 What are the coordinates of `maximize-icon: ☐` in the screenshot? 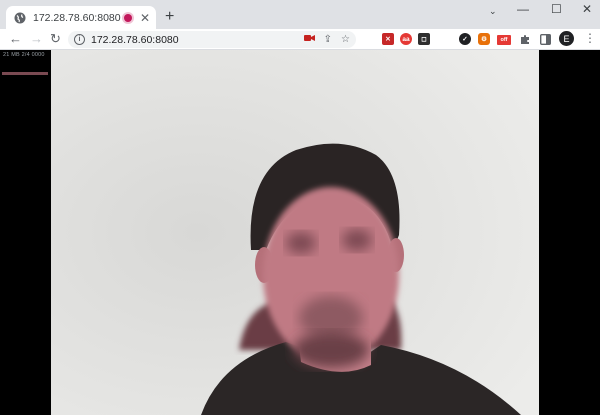 It's located at (556, 9).